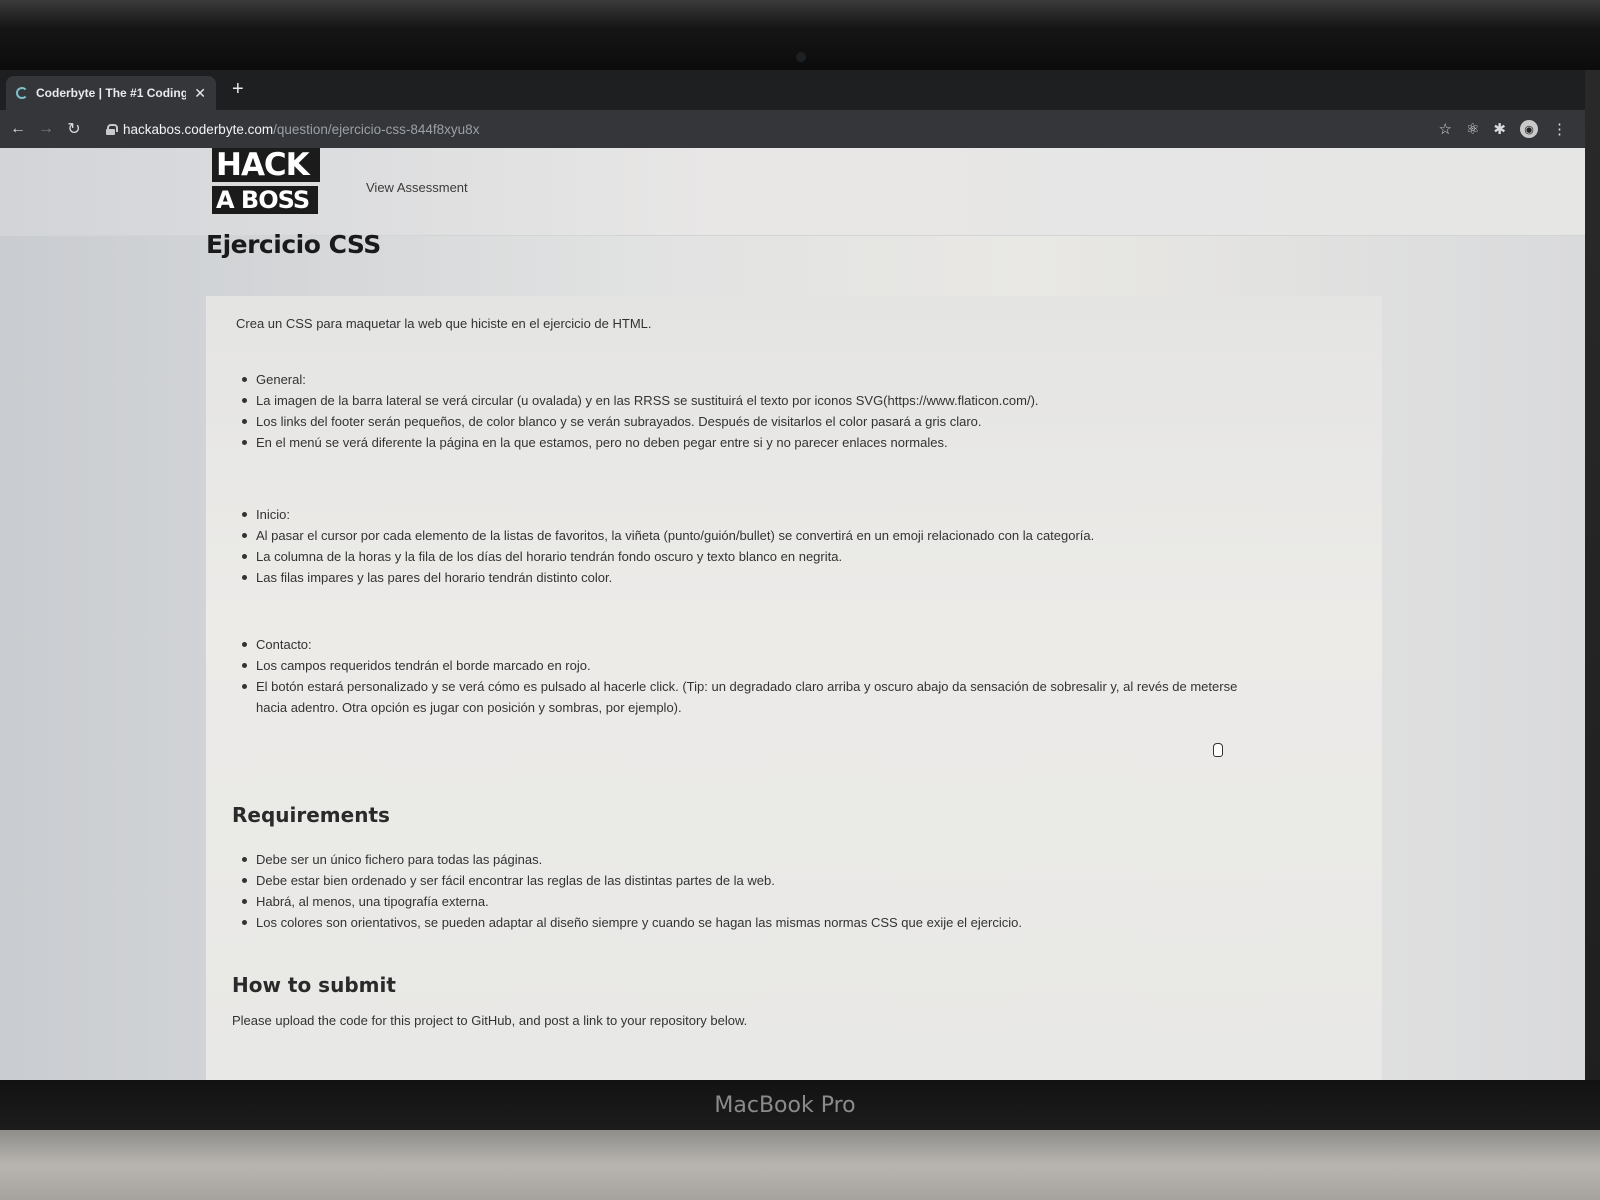 The image size is (1600, 1200). What do you see at coordinates (1499, 129) in the screenshot?
I see `extensions-puzzle-icon: ✱` at bounding box center [1499, 129].